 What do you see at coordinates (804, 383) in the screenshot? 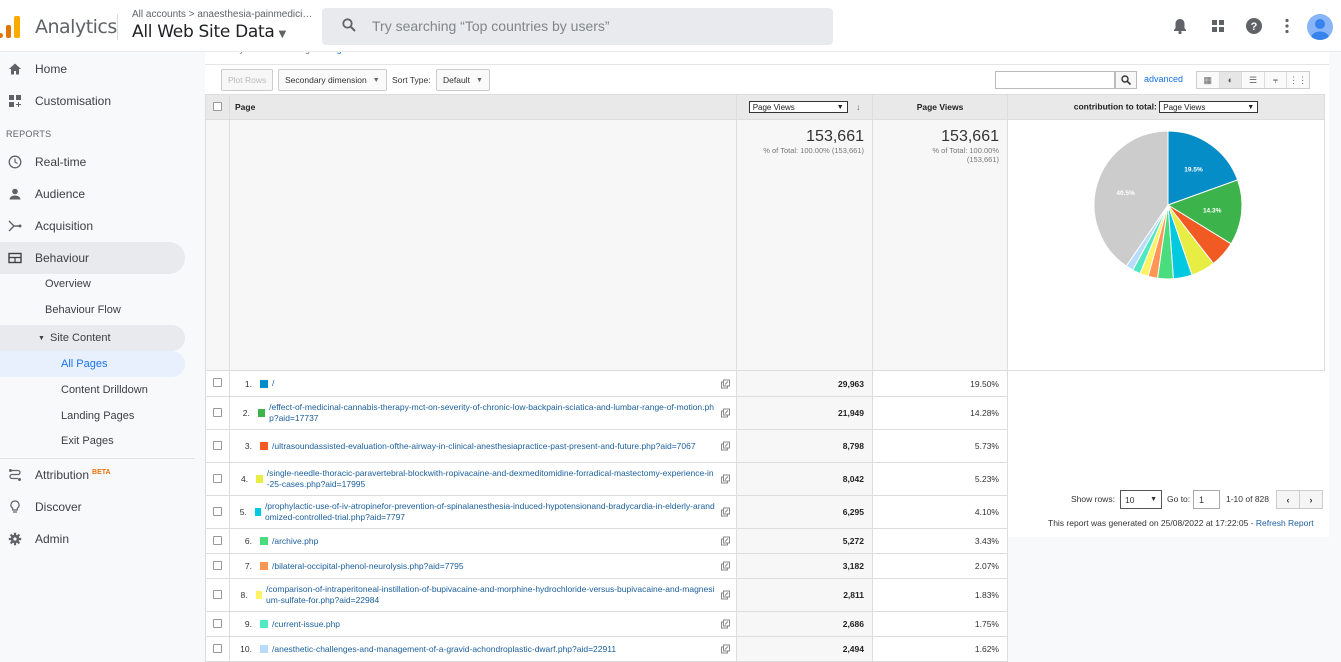
I see `page-views-value: 29,963` at bounding box center [804, 383].